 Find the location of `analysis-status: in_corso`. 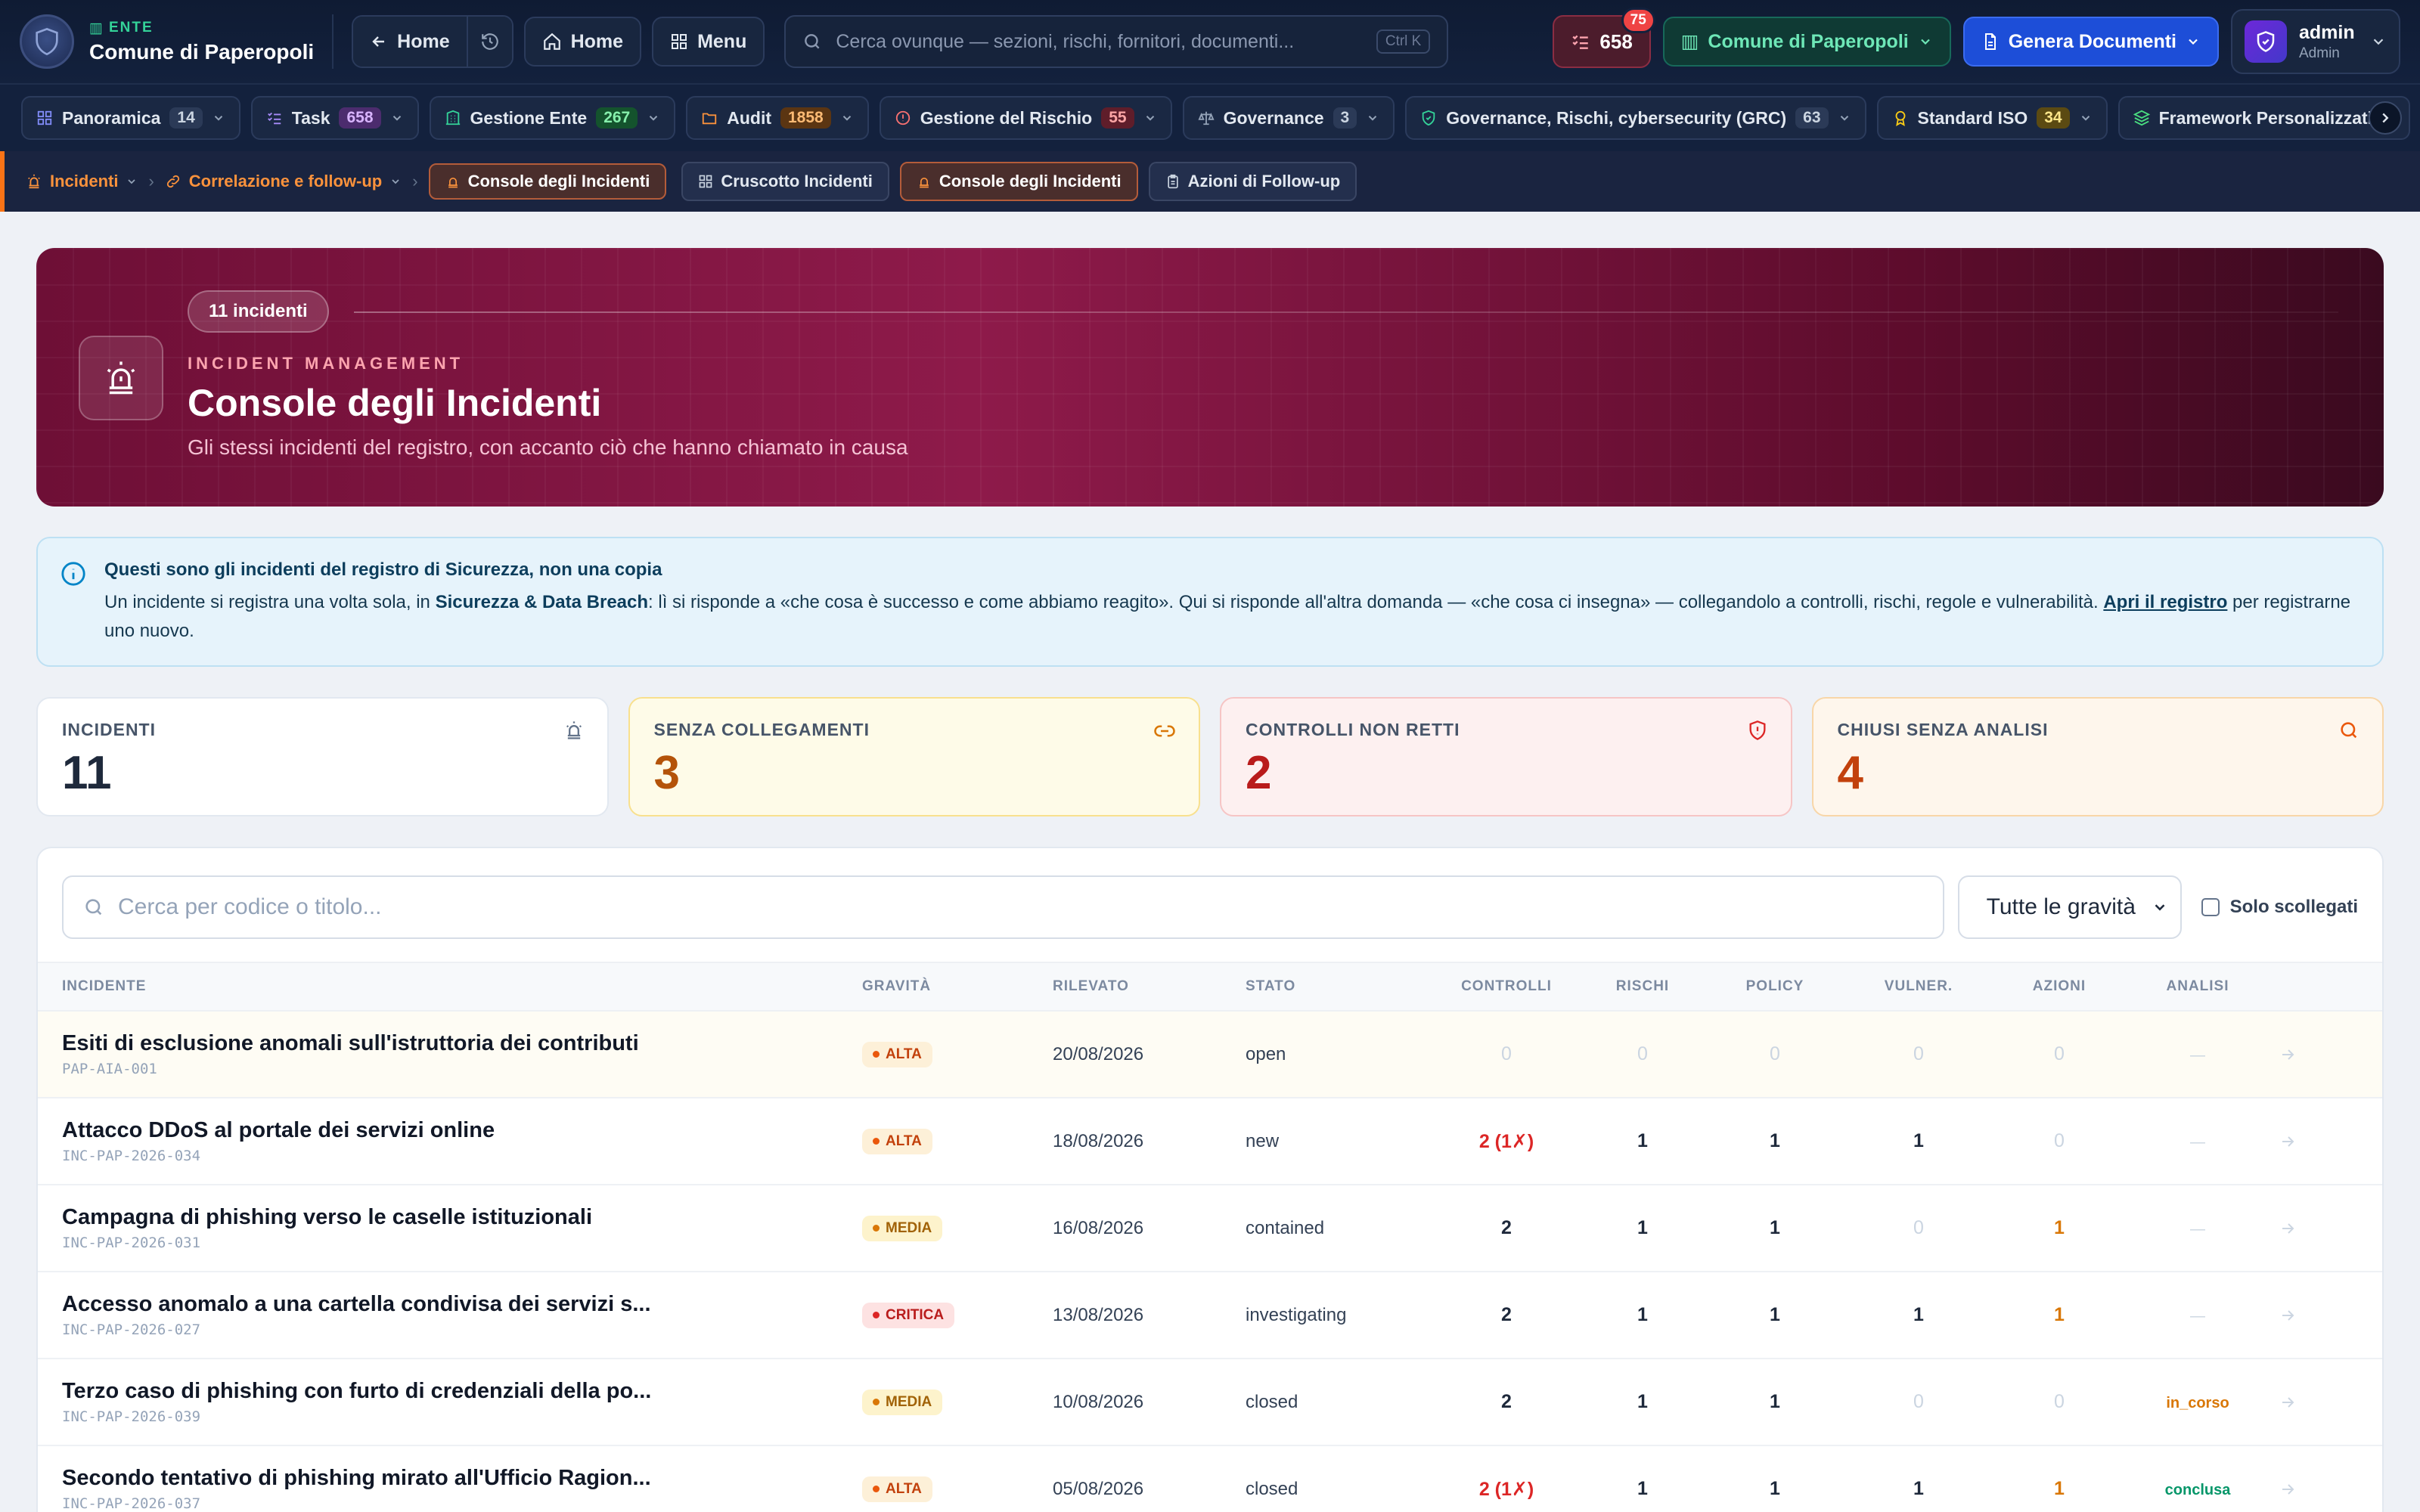

analysis-status: in_corso is located at coordinates (2197, 1402).